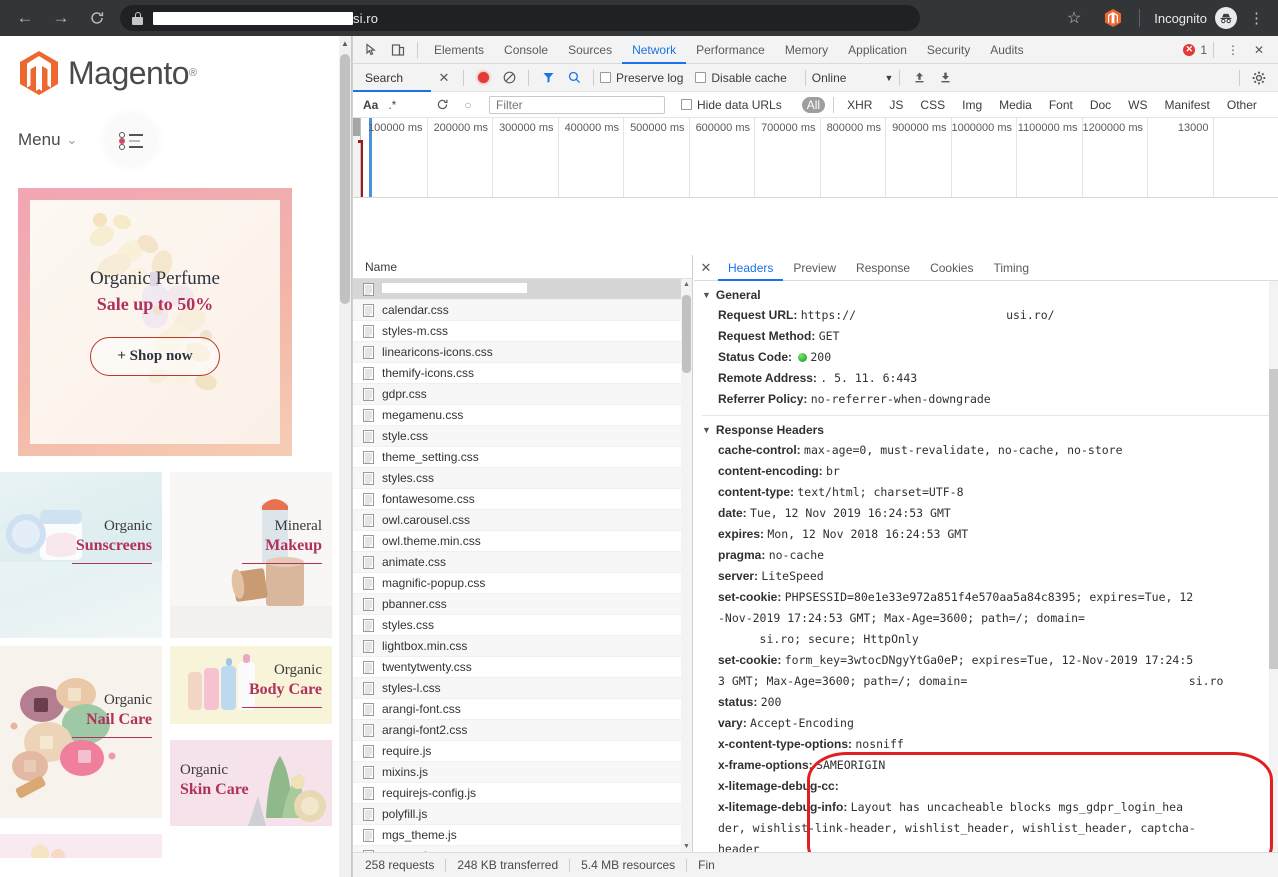 This screenshot has width=1278, height=877. I want to click on type-filter-doc: Doc, so click(1100, 105).